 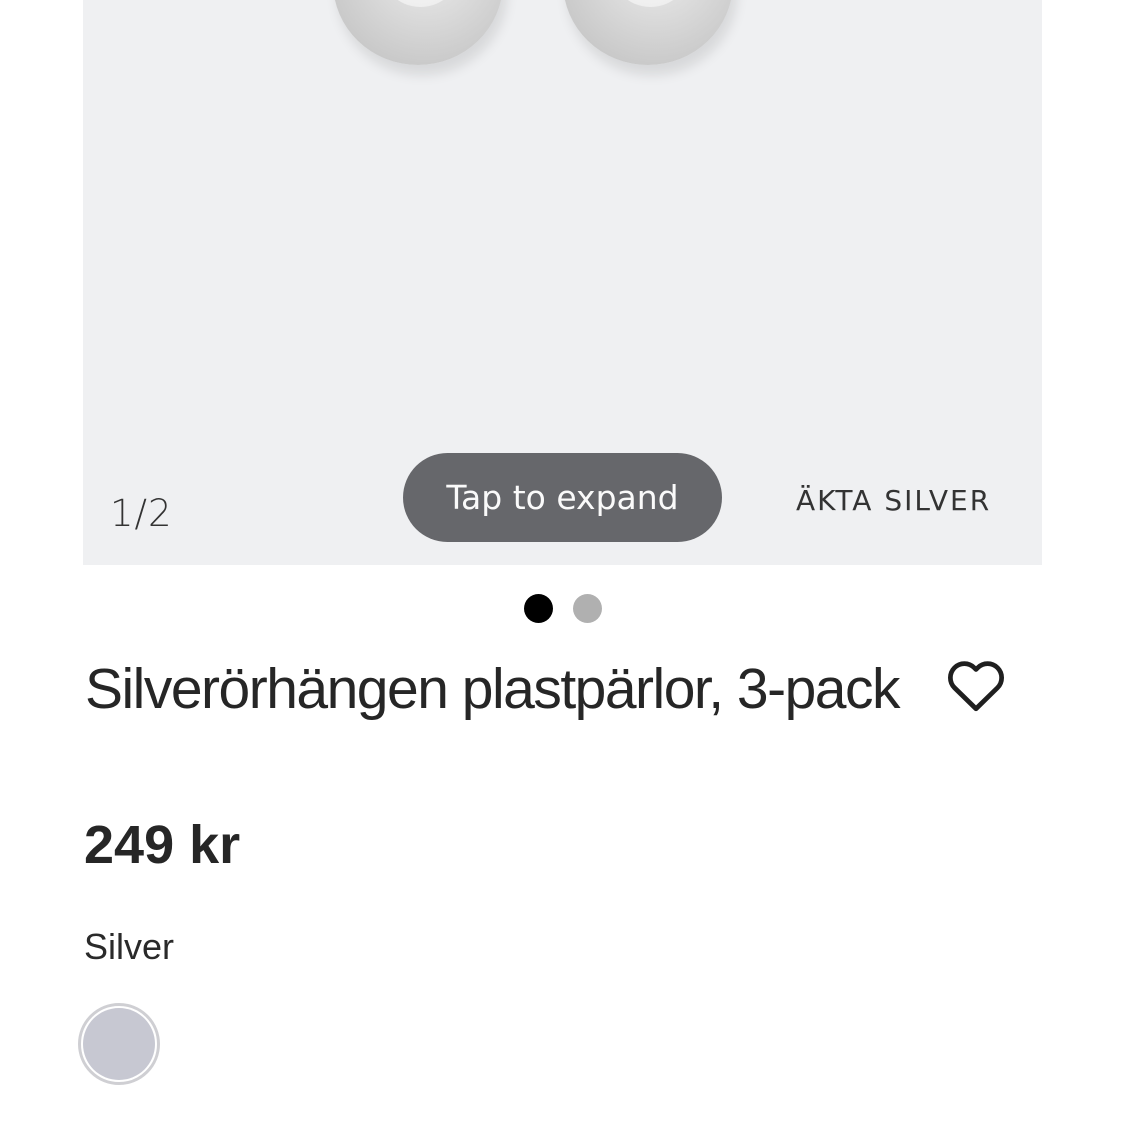 What do you see at coordinates (648, 32) in the screenshot?
I see `product-image-earring-right` at bounding box center [648, 32].